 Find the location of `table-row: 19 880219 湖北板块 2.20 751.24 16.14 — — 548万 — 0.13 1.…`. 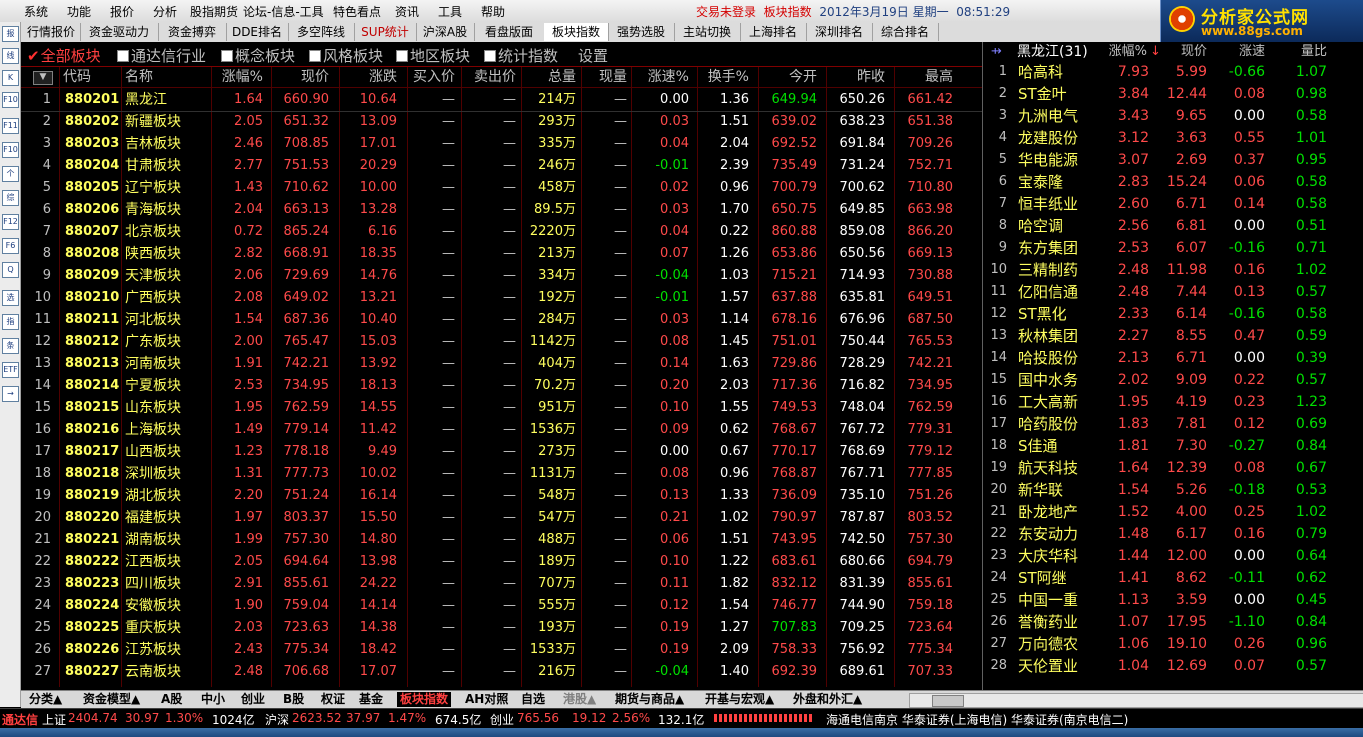

table-row: 19 880219 湖北板块 2.20 751.24 16.14 — — 548万 — 0.13 1.… is located at coordinates (501, 496).